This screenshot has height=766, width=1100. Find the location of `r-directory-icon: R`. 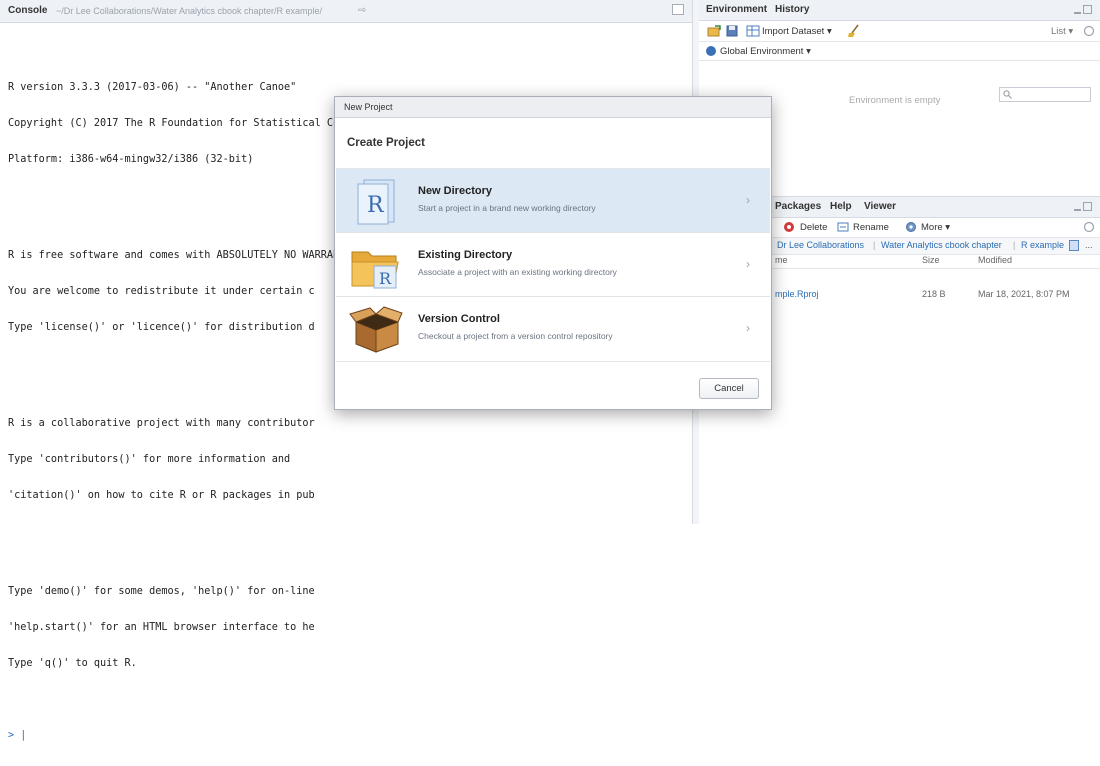

r-directory-icon: R is located at coordinates (376, 202).